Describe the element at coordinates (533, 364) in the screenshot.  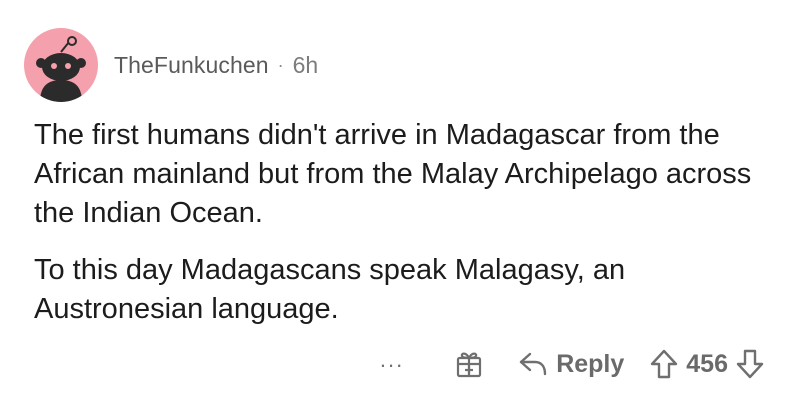
I see `reply-arrow-icon` at that location.